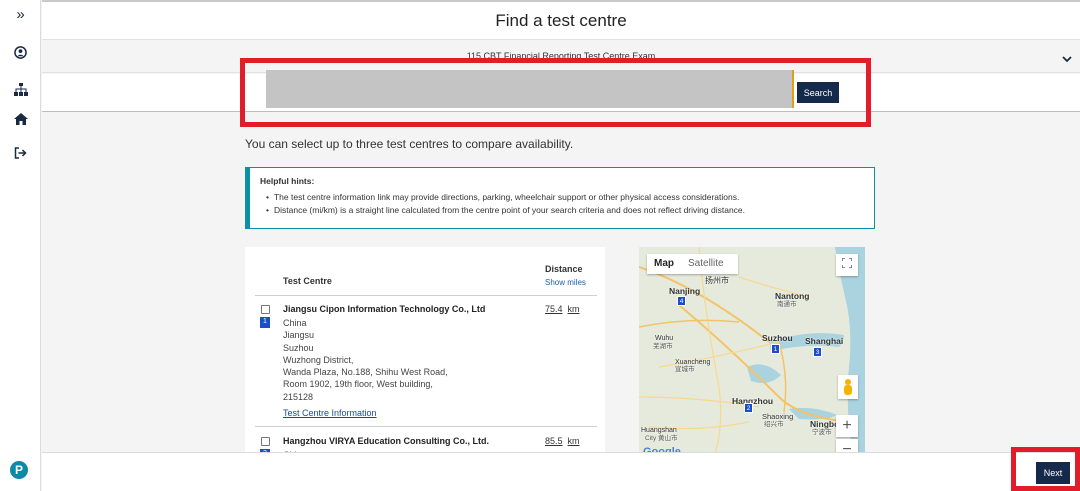  What do you see at coordinates (530, 89) in the screenshot?
I see `search-input` at bounding box center [530, 89].